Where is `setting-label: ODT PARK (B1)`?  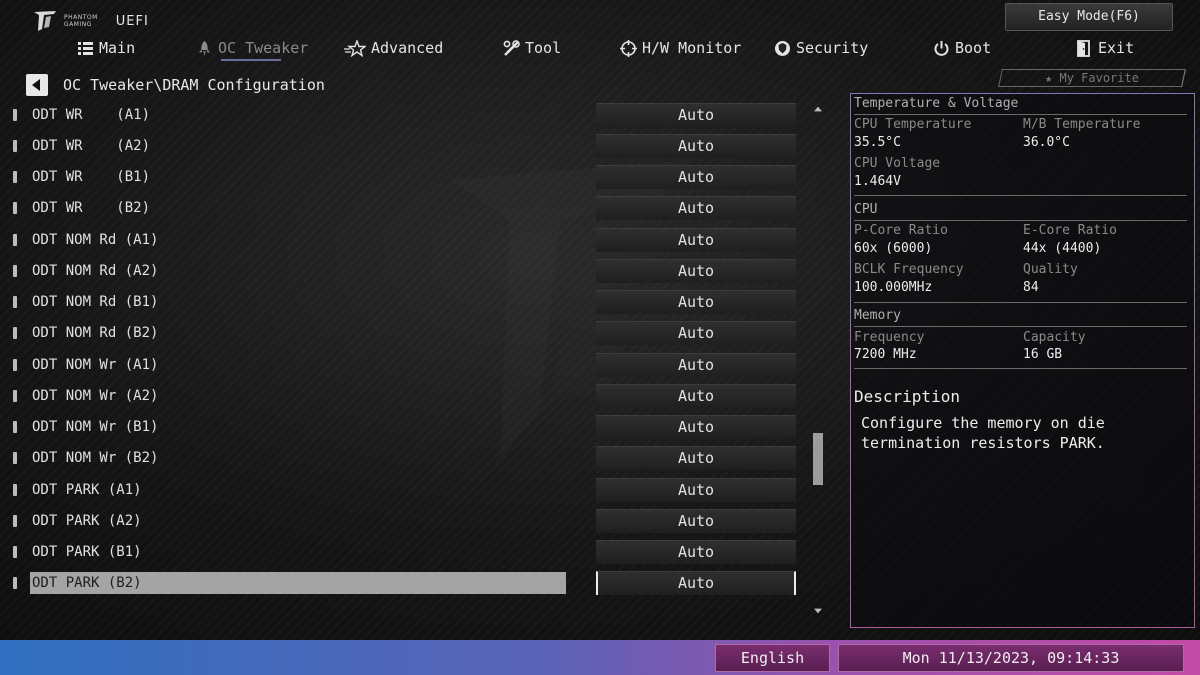 setting-label: ODT PARK (B1) is located at coordinates (87, 552).